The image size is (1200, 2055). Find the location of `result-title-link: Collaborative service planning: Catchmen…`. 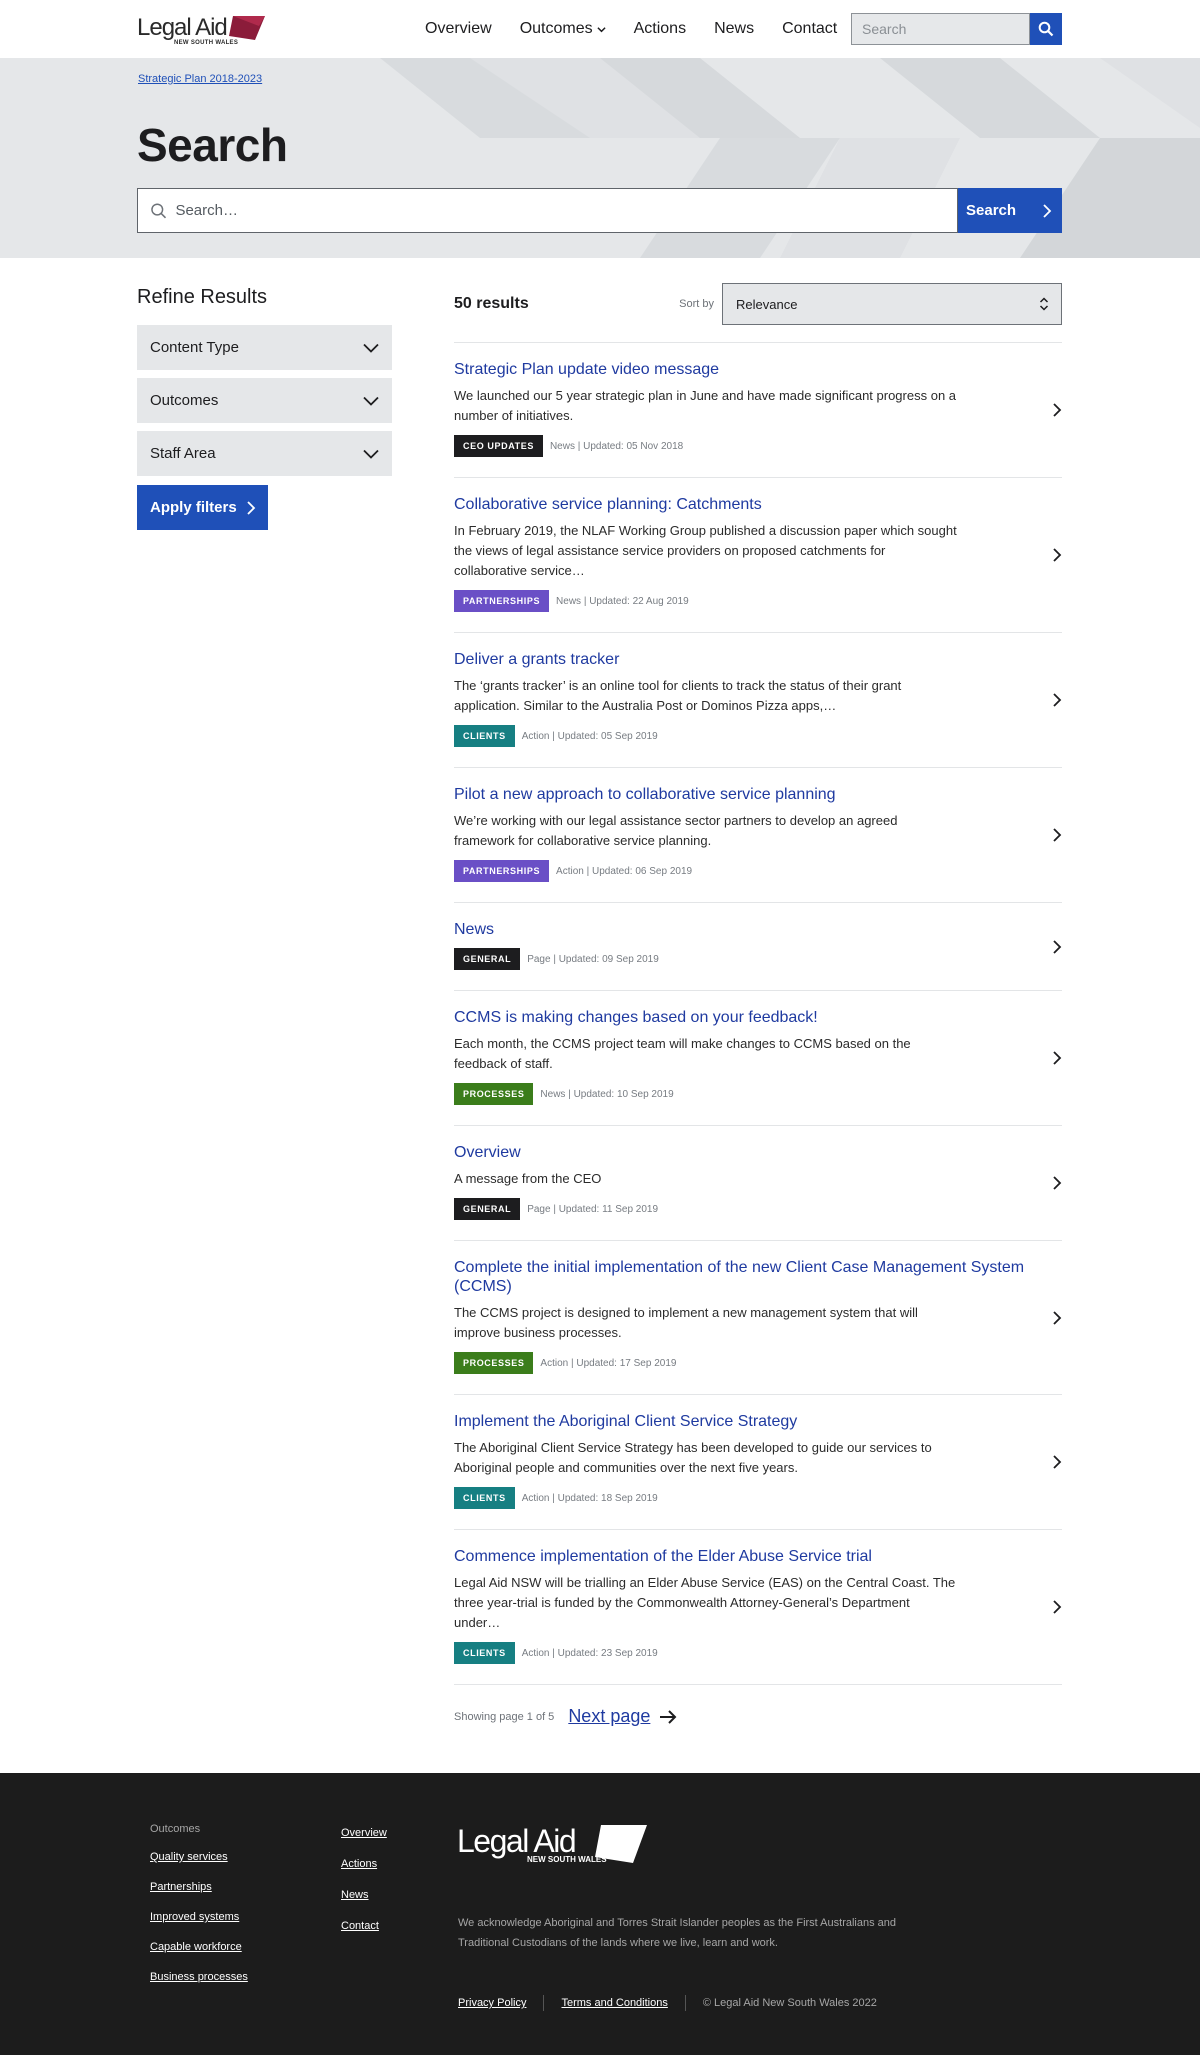

result-title-link: Collaborative service planning: Catchmen… is located at coordinates (751, 504).